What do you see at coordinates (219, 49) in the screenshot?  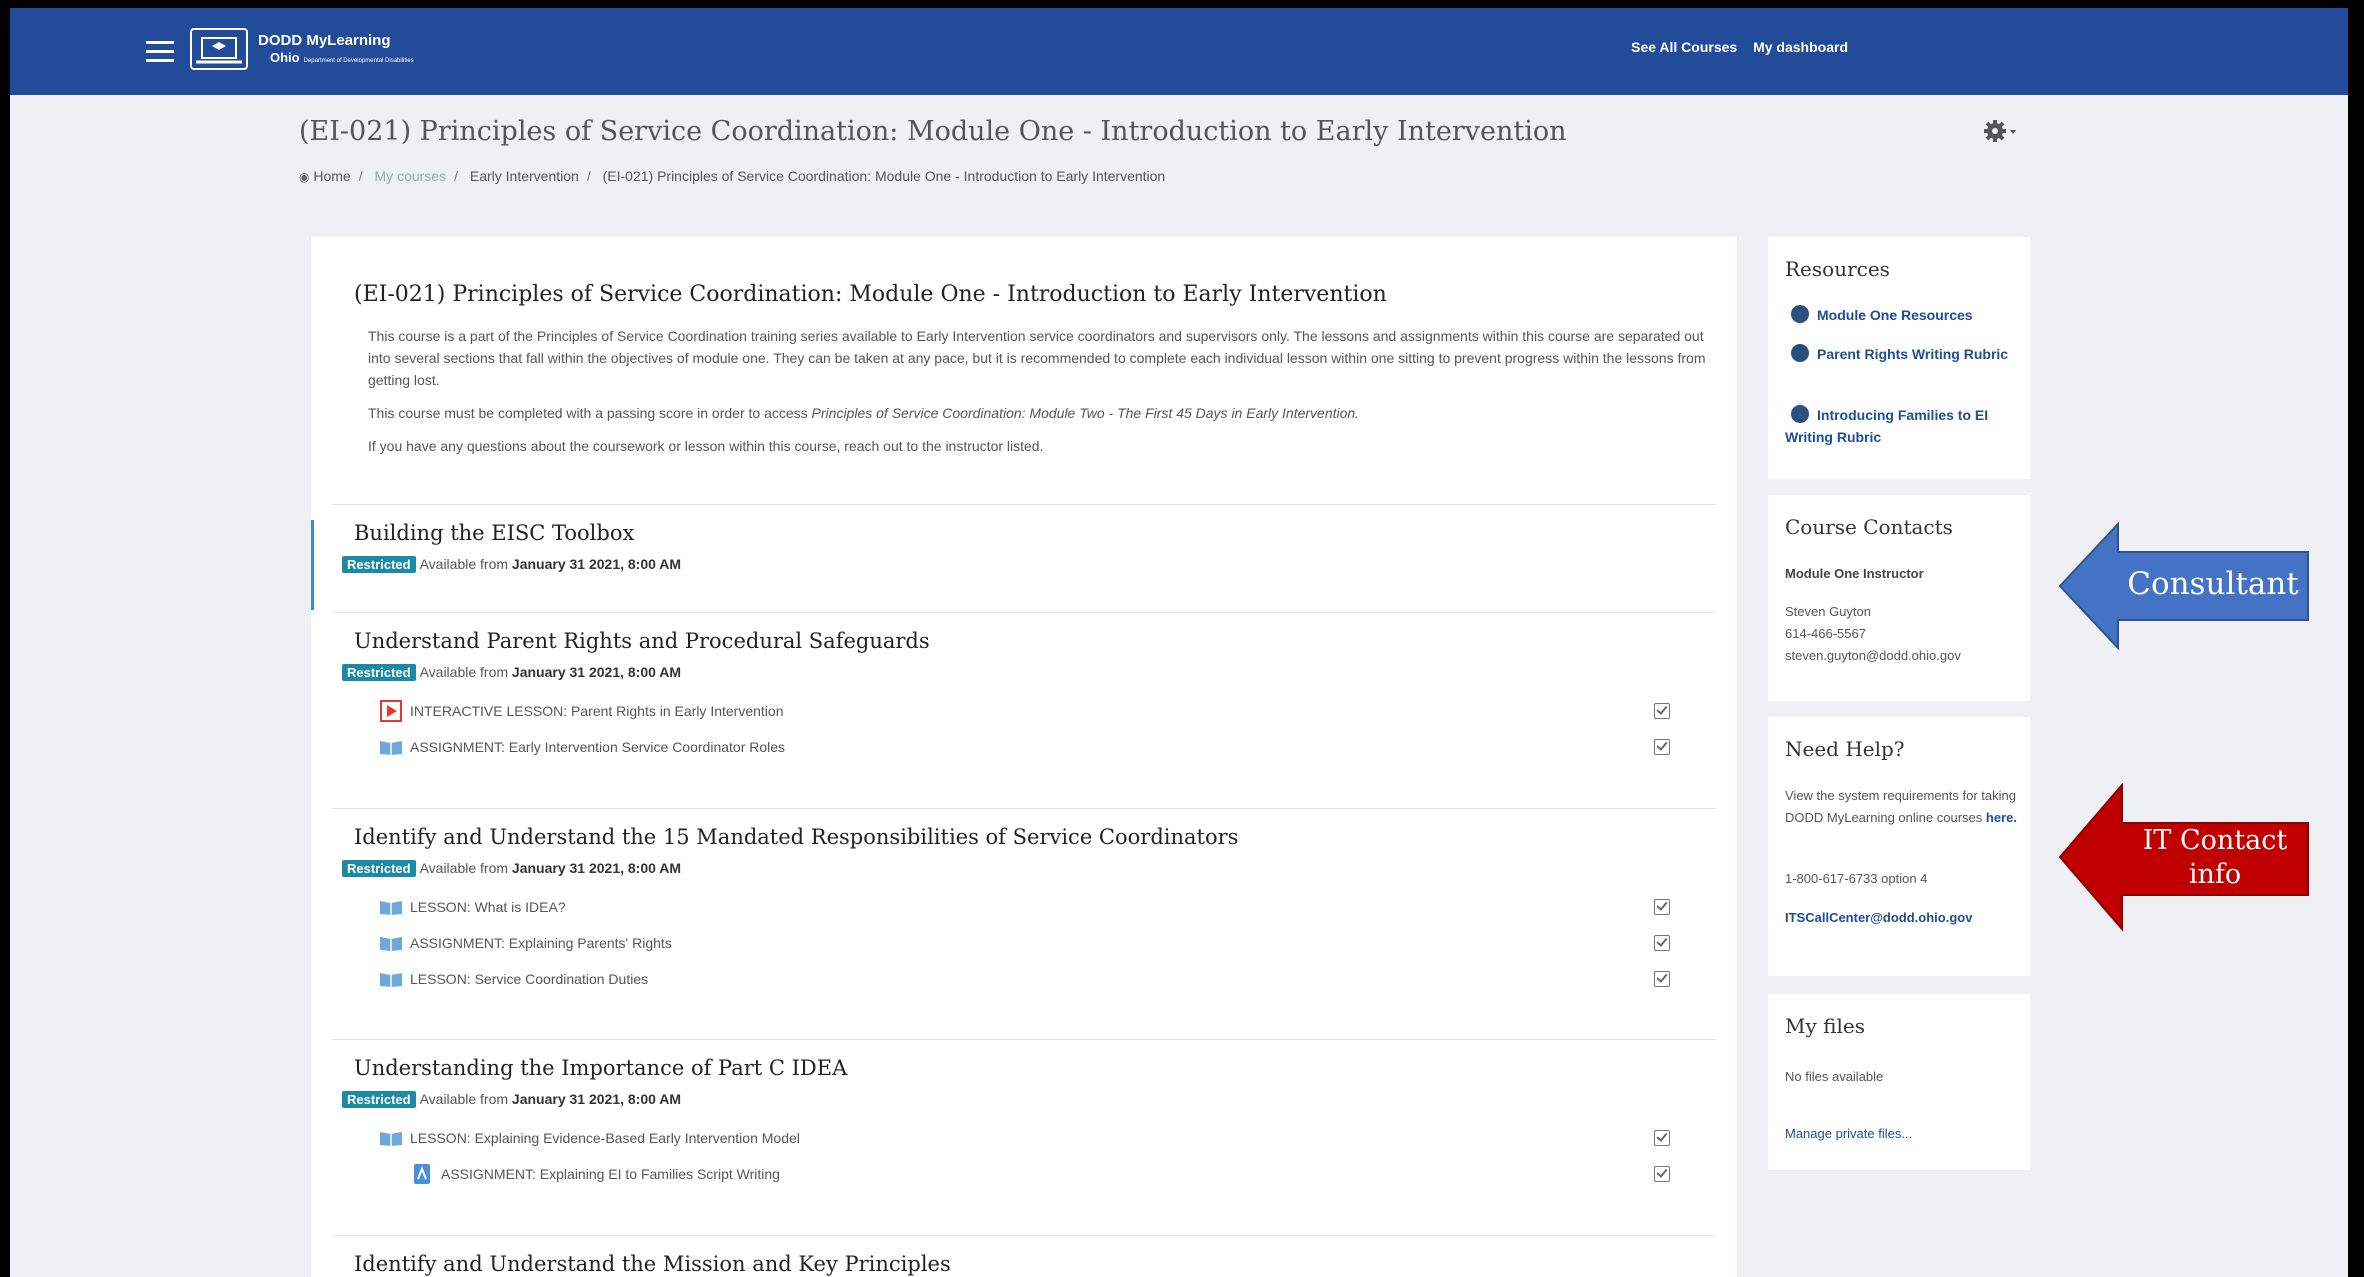 I see `laptop-icon` at bounding box center [219, 49].